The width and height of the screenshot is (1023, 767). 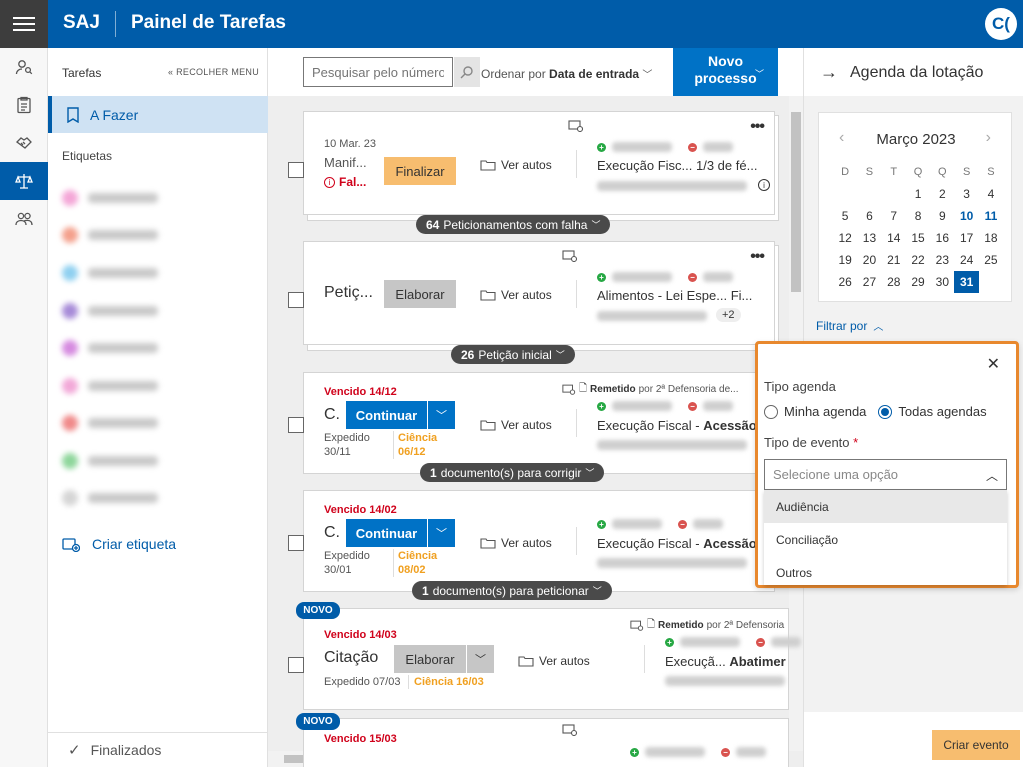 What do you see at coordinates (918, 260) in the screenshot?
I see `calendar-day: 22` at bounding box center [918, 260].